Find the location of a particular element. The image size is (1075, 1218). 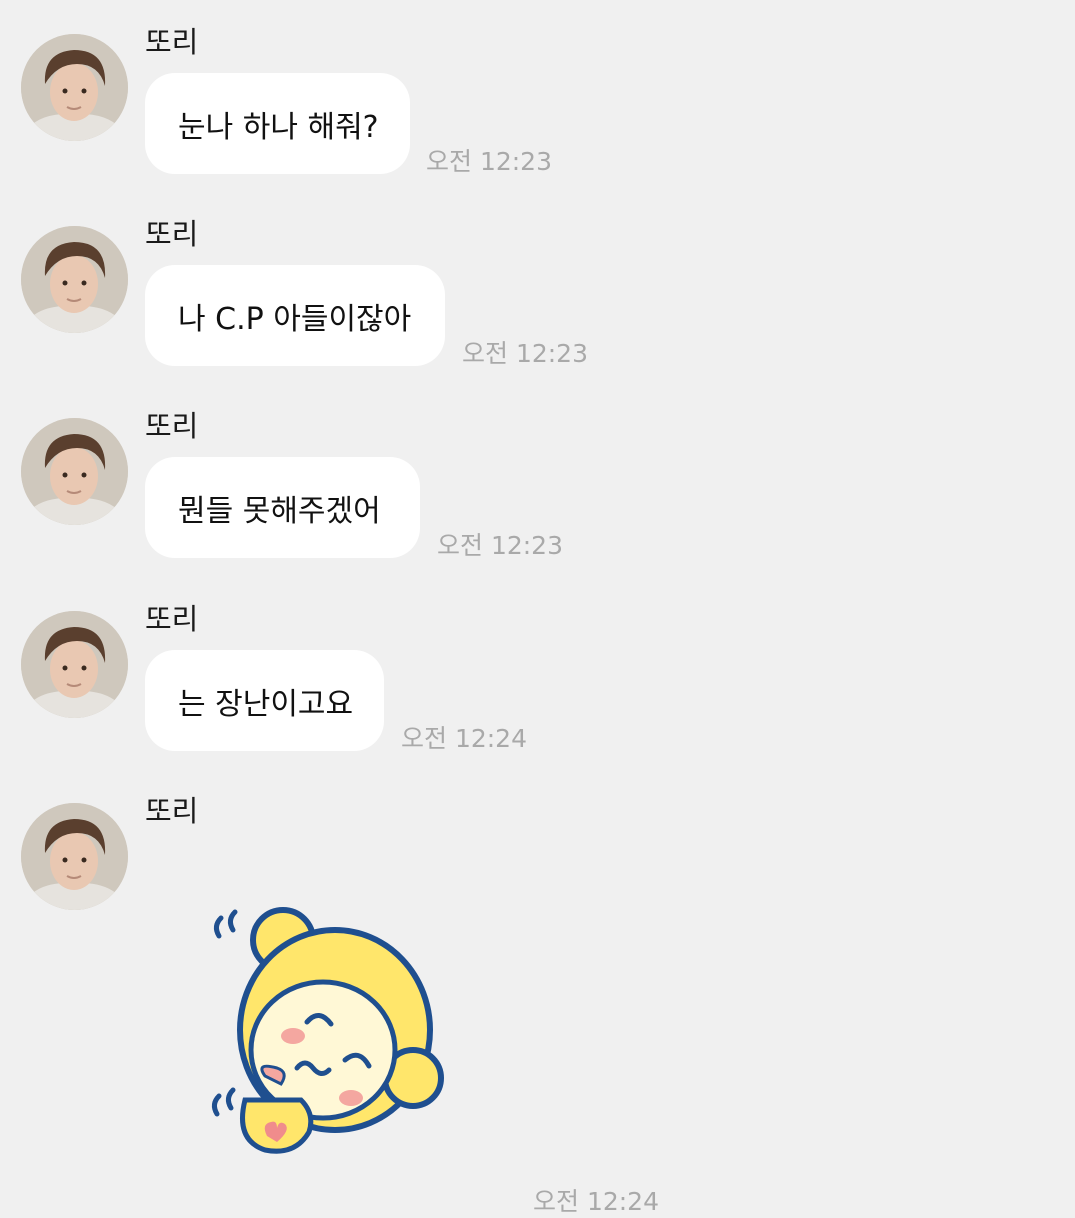

message-bubble: 나 C.P 아들이잖아 is located at coordinates (295, 315).